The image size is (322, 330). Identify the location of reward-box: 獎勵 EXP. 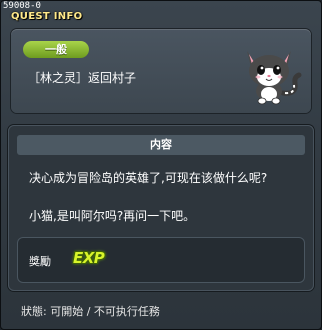
(161, 260).